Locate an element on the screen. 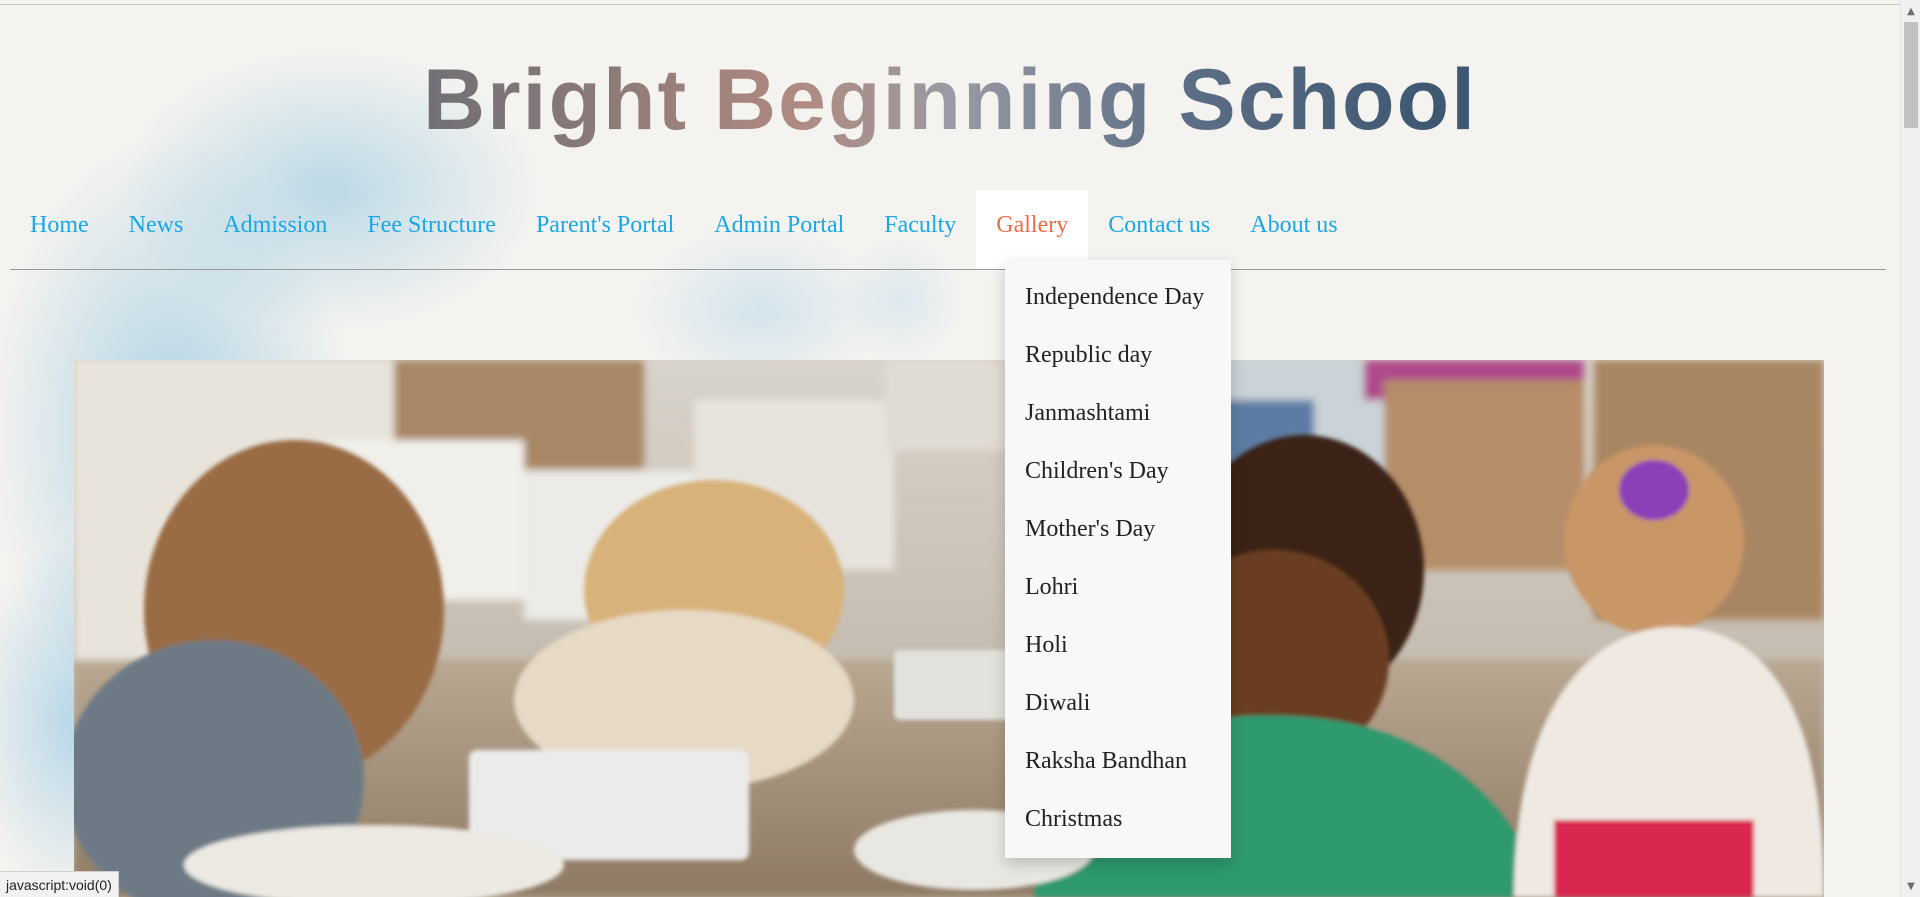 The width and height of the screenshot is (1920, 897). gallery-item-lohri: Lohri is located at coordinates (1118, 587).